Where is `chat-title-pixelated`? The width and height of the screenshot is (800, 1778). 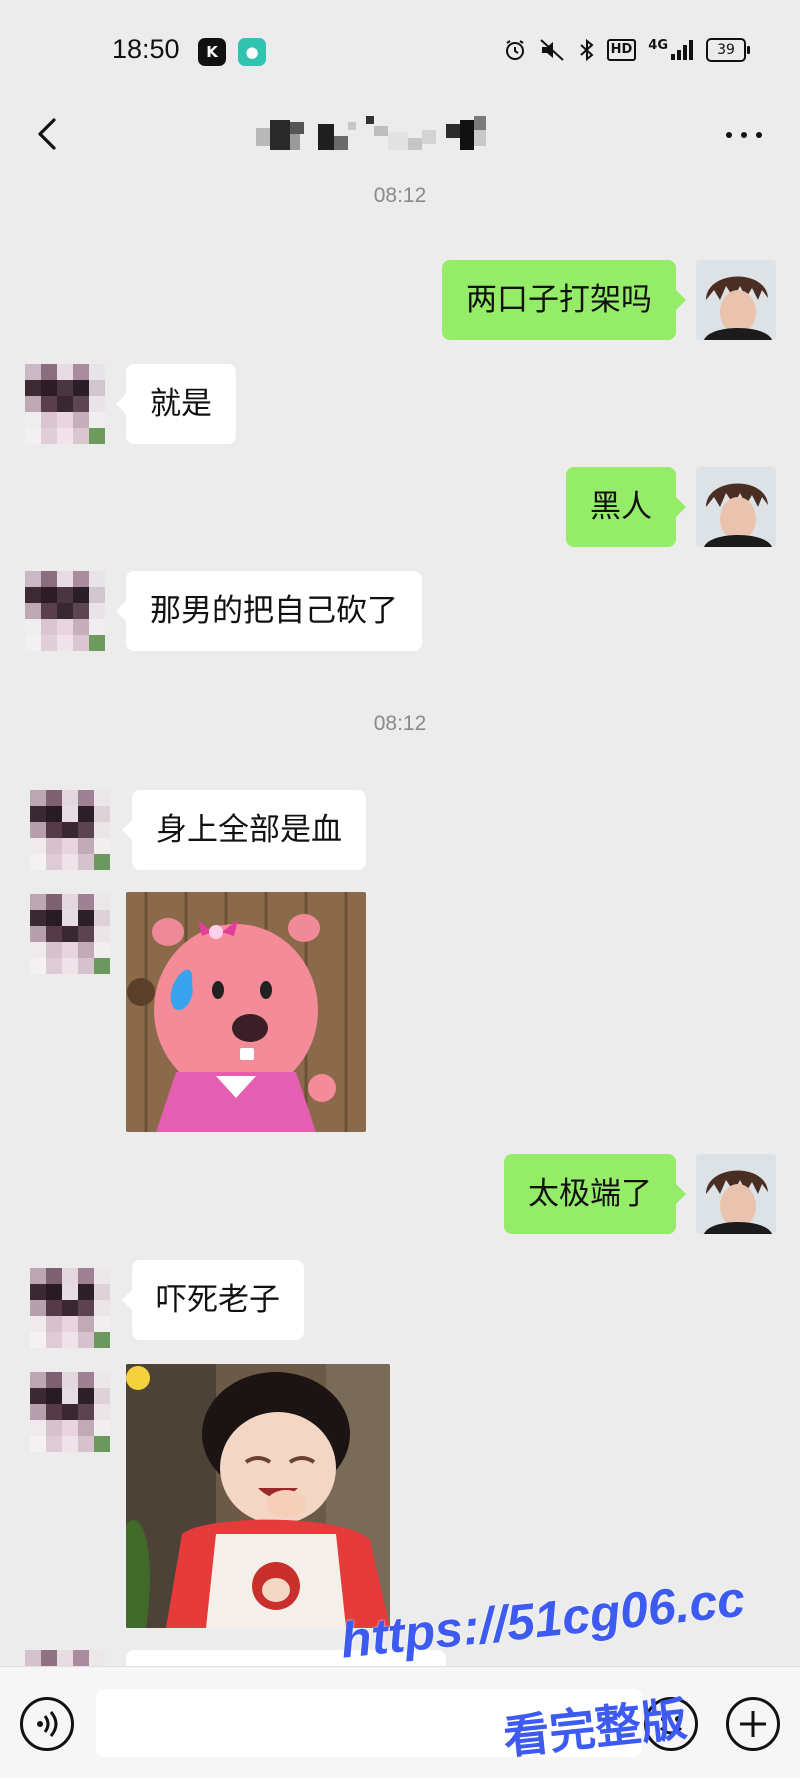
chat-title-pixelated is located at coordinates (371, 133).